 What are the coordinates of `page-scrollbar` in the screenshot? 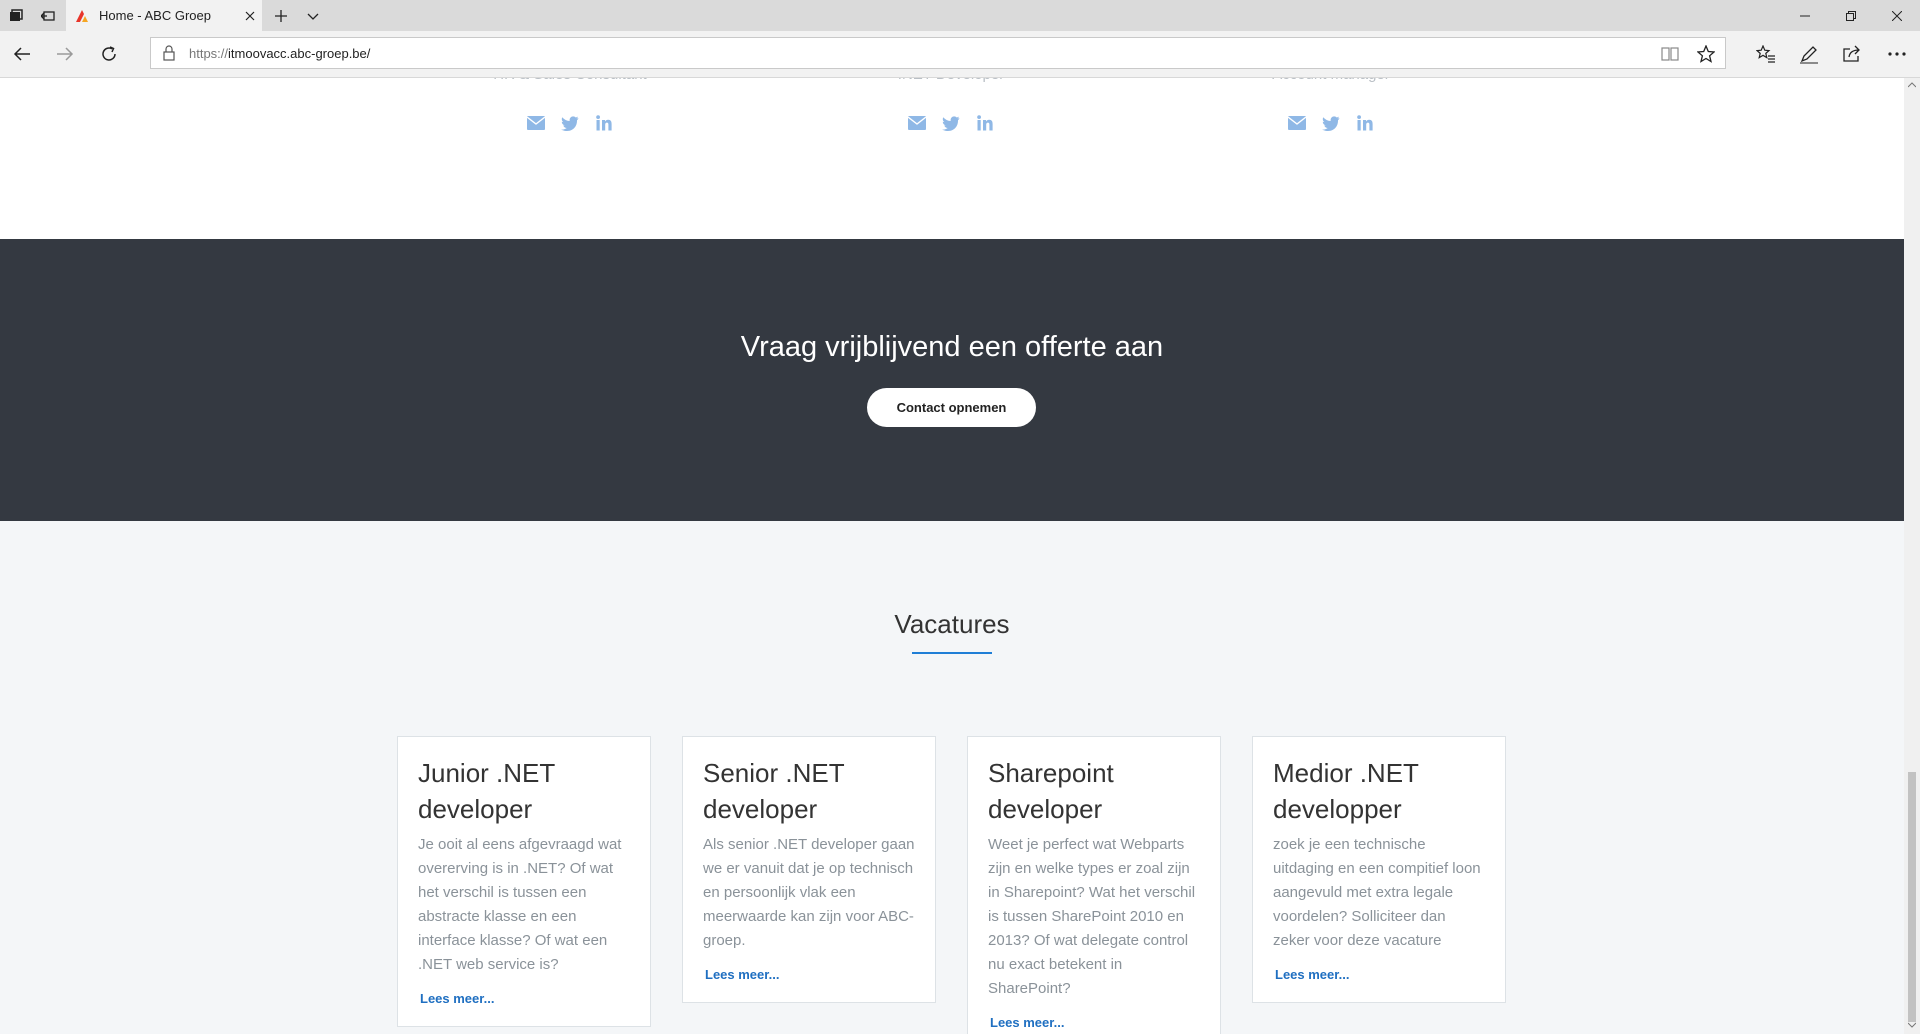 It's located at (1912, 556).